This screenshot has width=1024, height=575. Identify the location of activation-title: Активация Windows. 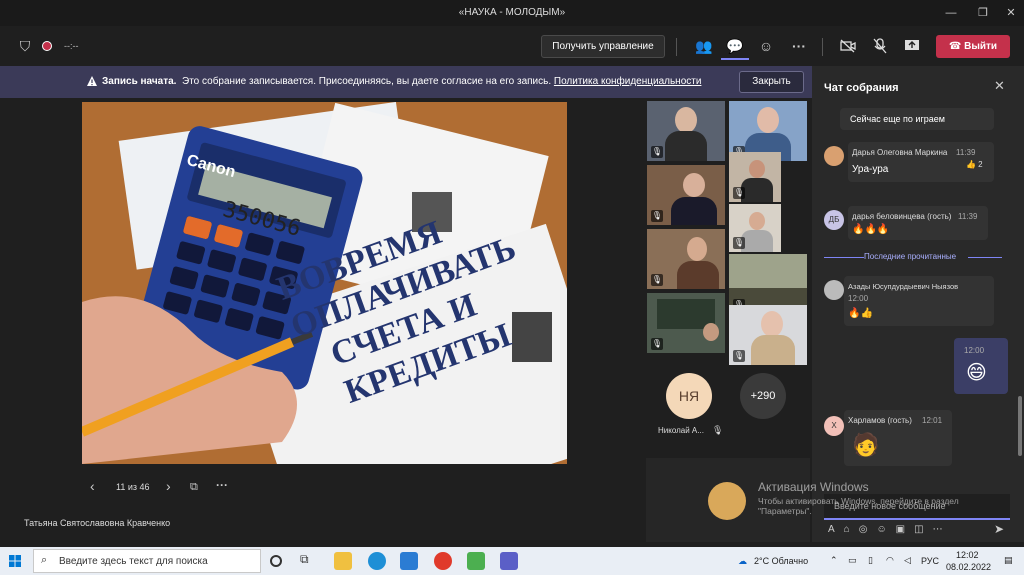
(813, 487).